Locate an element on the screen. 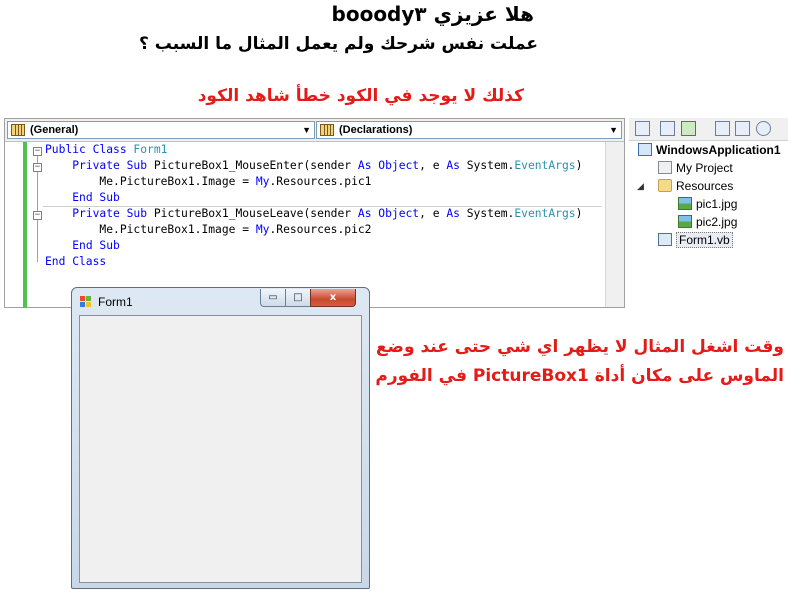 The height and width of the screenshot is (592, 788). minimize-button: ▭ is located at coordinates (273, 298).